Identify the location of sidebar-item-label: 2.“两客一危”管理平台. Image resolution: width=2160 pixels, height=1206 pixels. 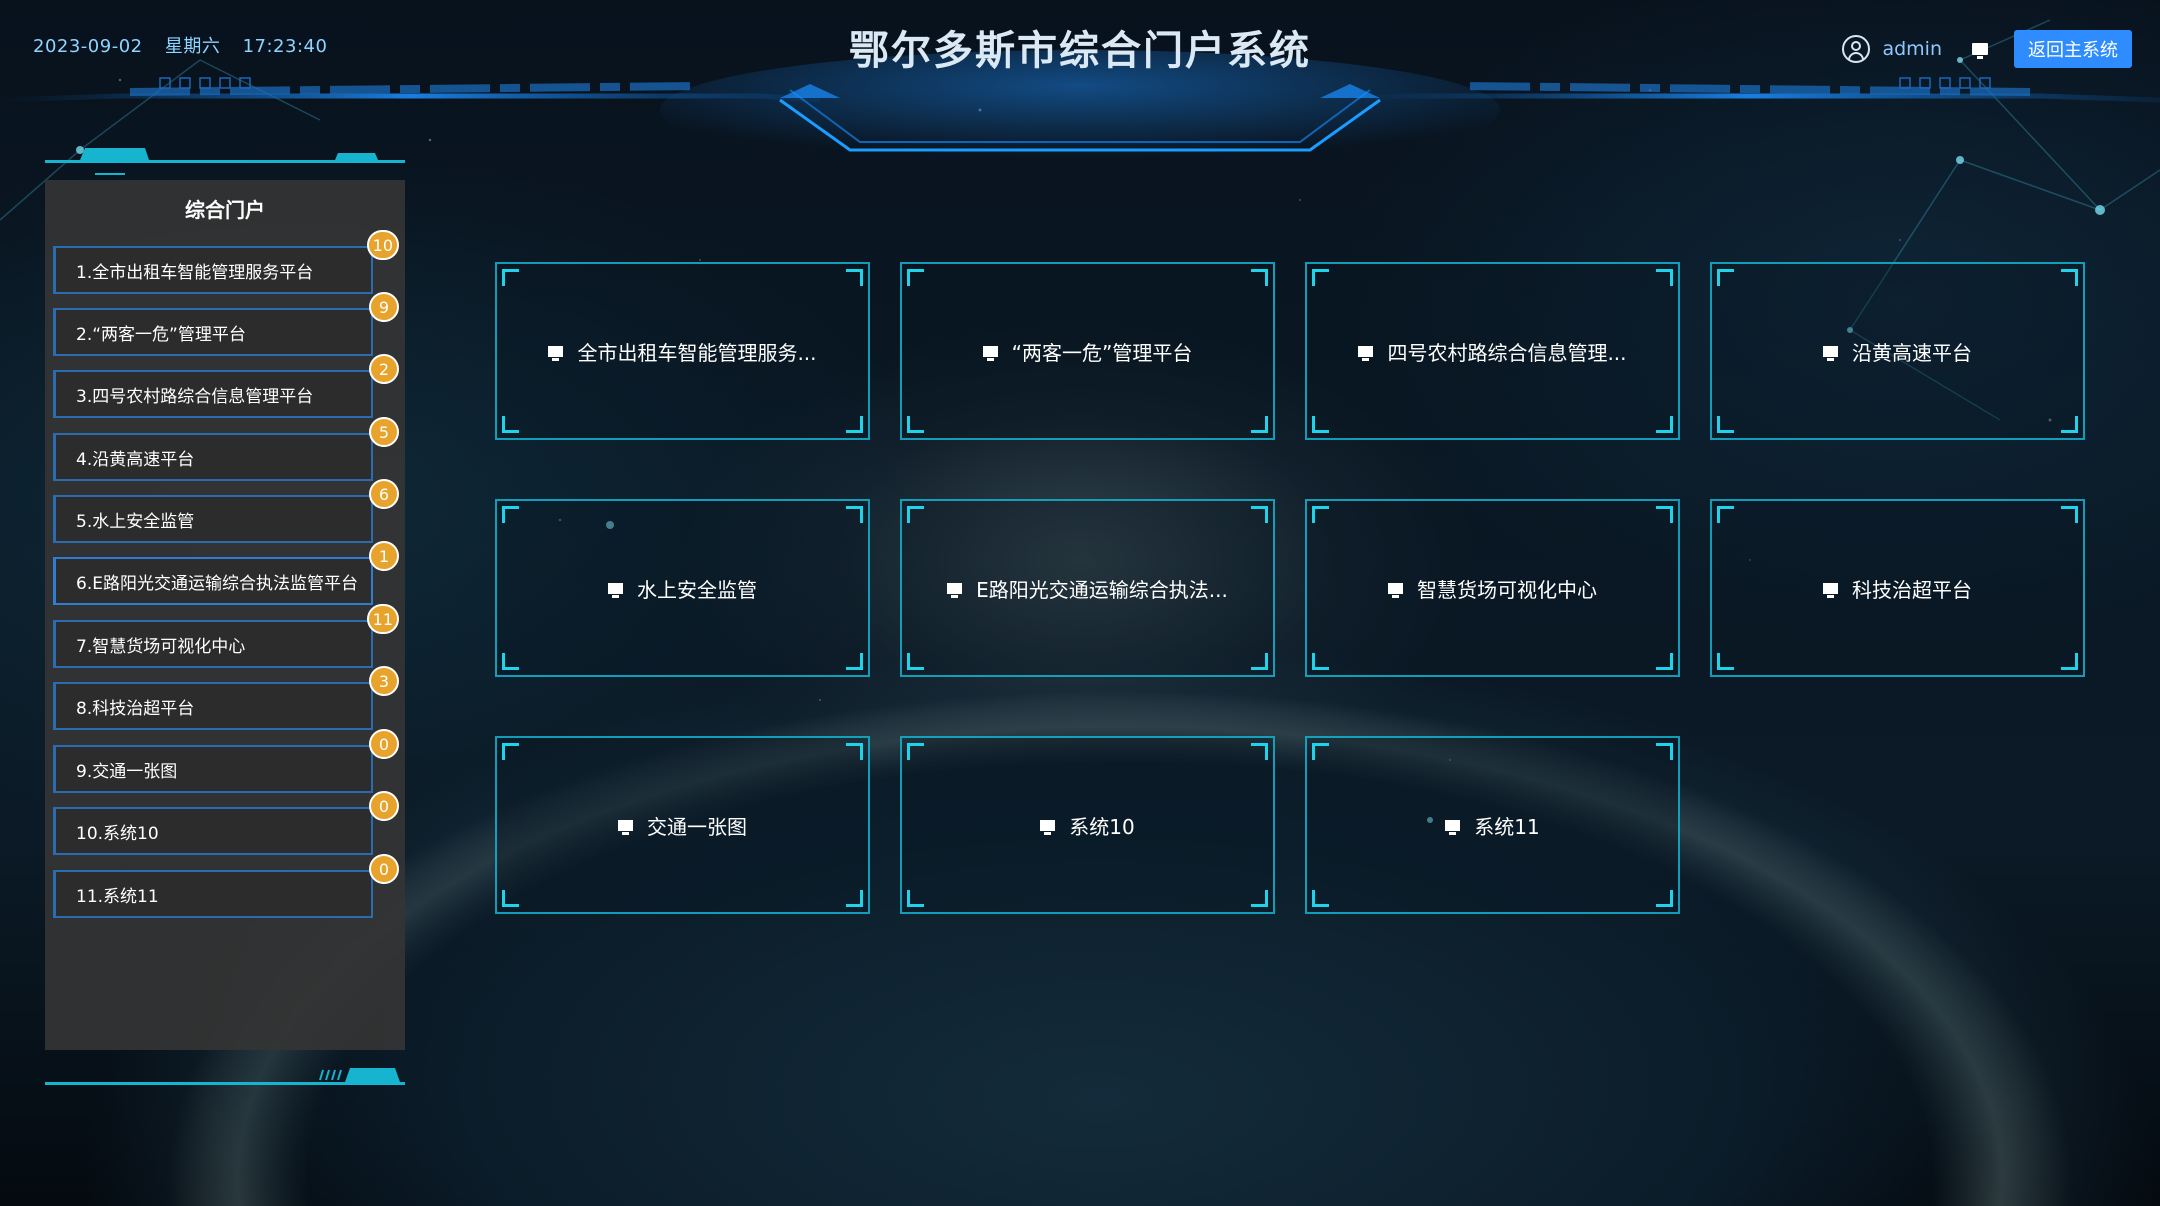
(161, 334).